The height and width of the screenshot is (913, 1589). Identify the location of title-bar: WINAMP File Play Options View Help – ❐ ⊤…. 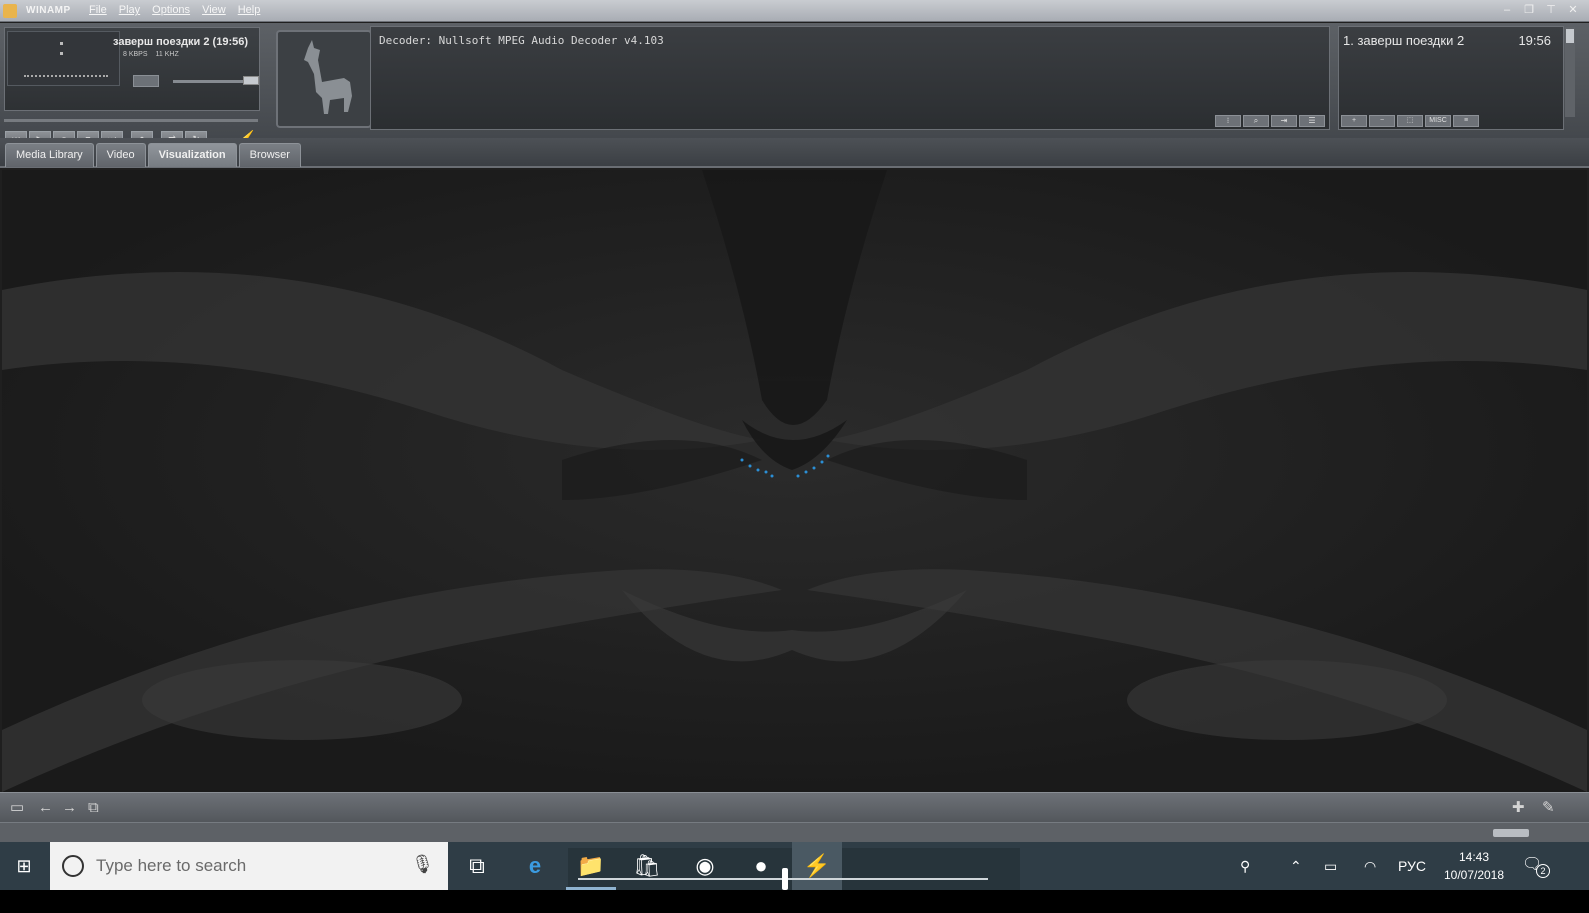
(794, 11).